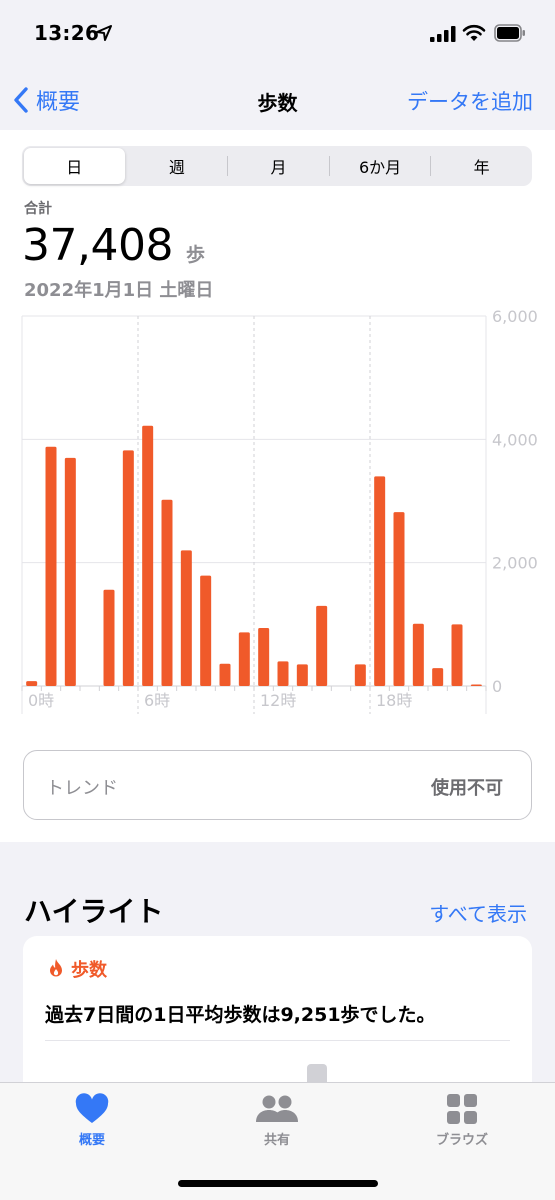 The image size is (555, 1200). What do you see at coordinates (515, 439) in the screenshot?
I see `y-tick-label: 4,000` at bounding box center [515, 439].